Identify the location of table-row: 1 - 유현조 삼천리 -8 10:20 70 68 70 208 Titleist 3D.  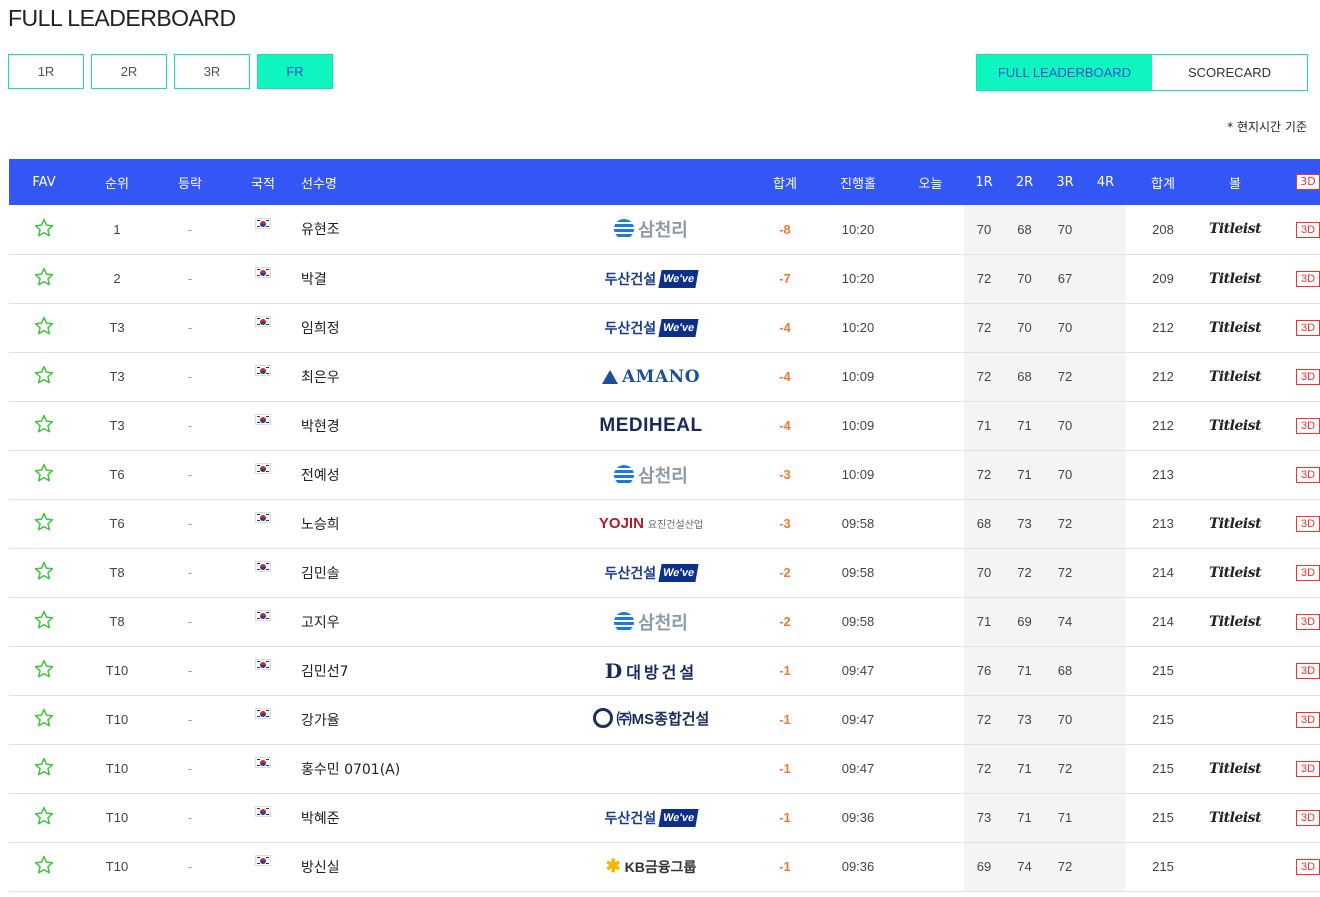
(664, 229).